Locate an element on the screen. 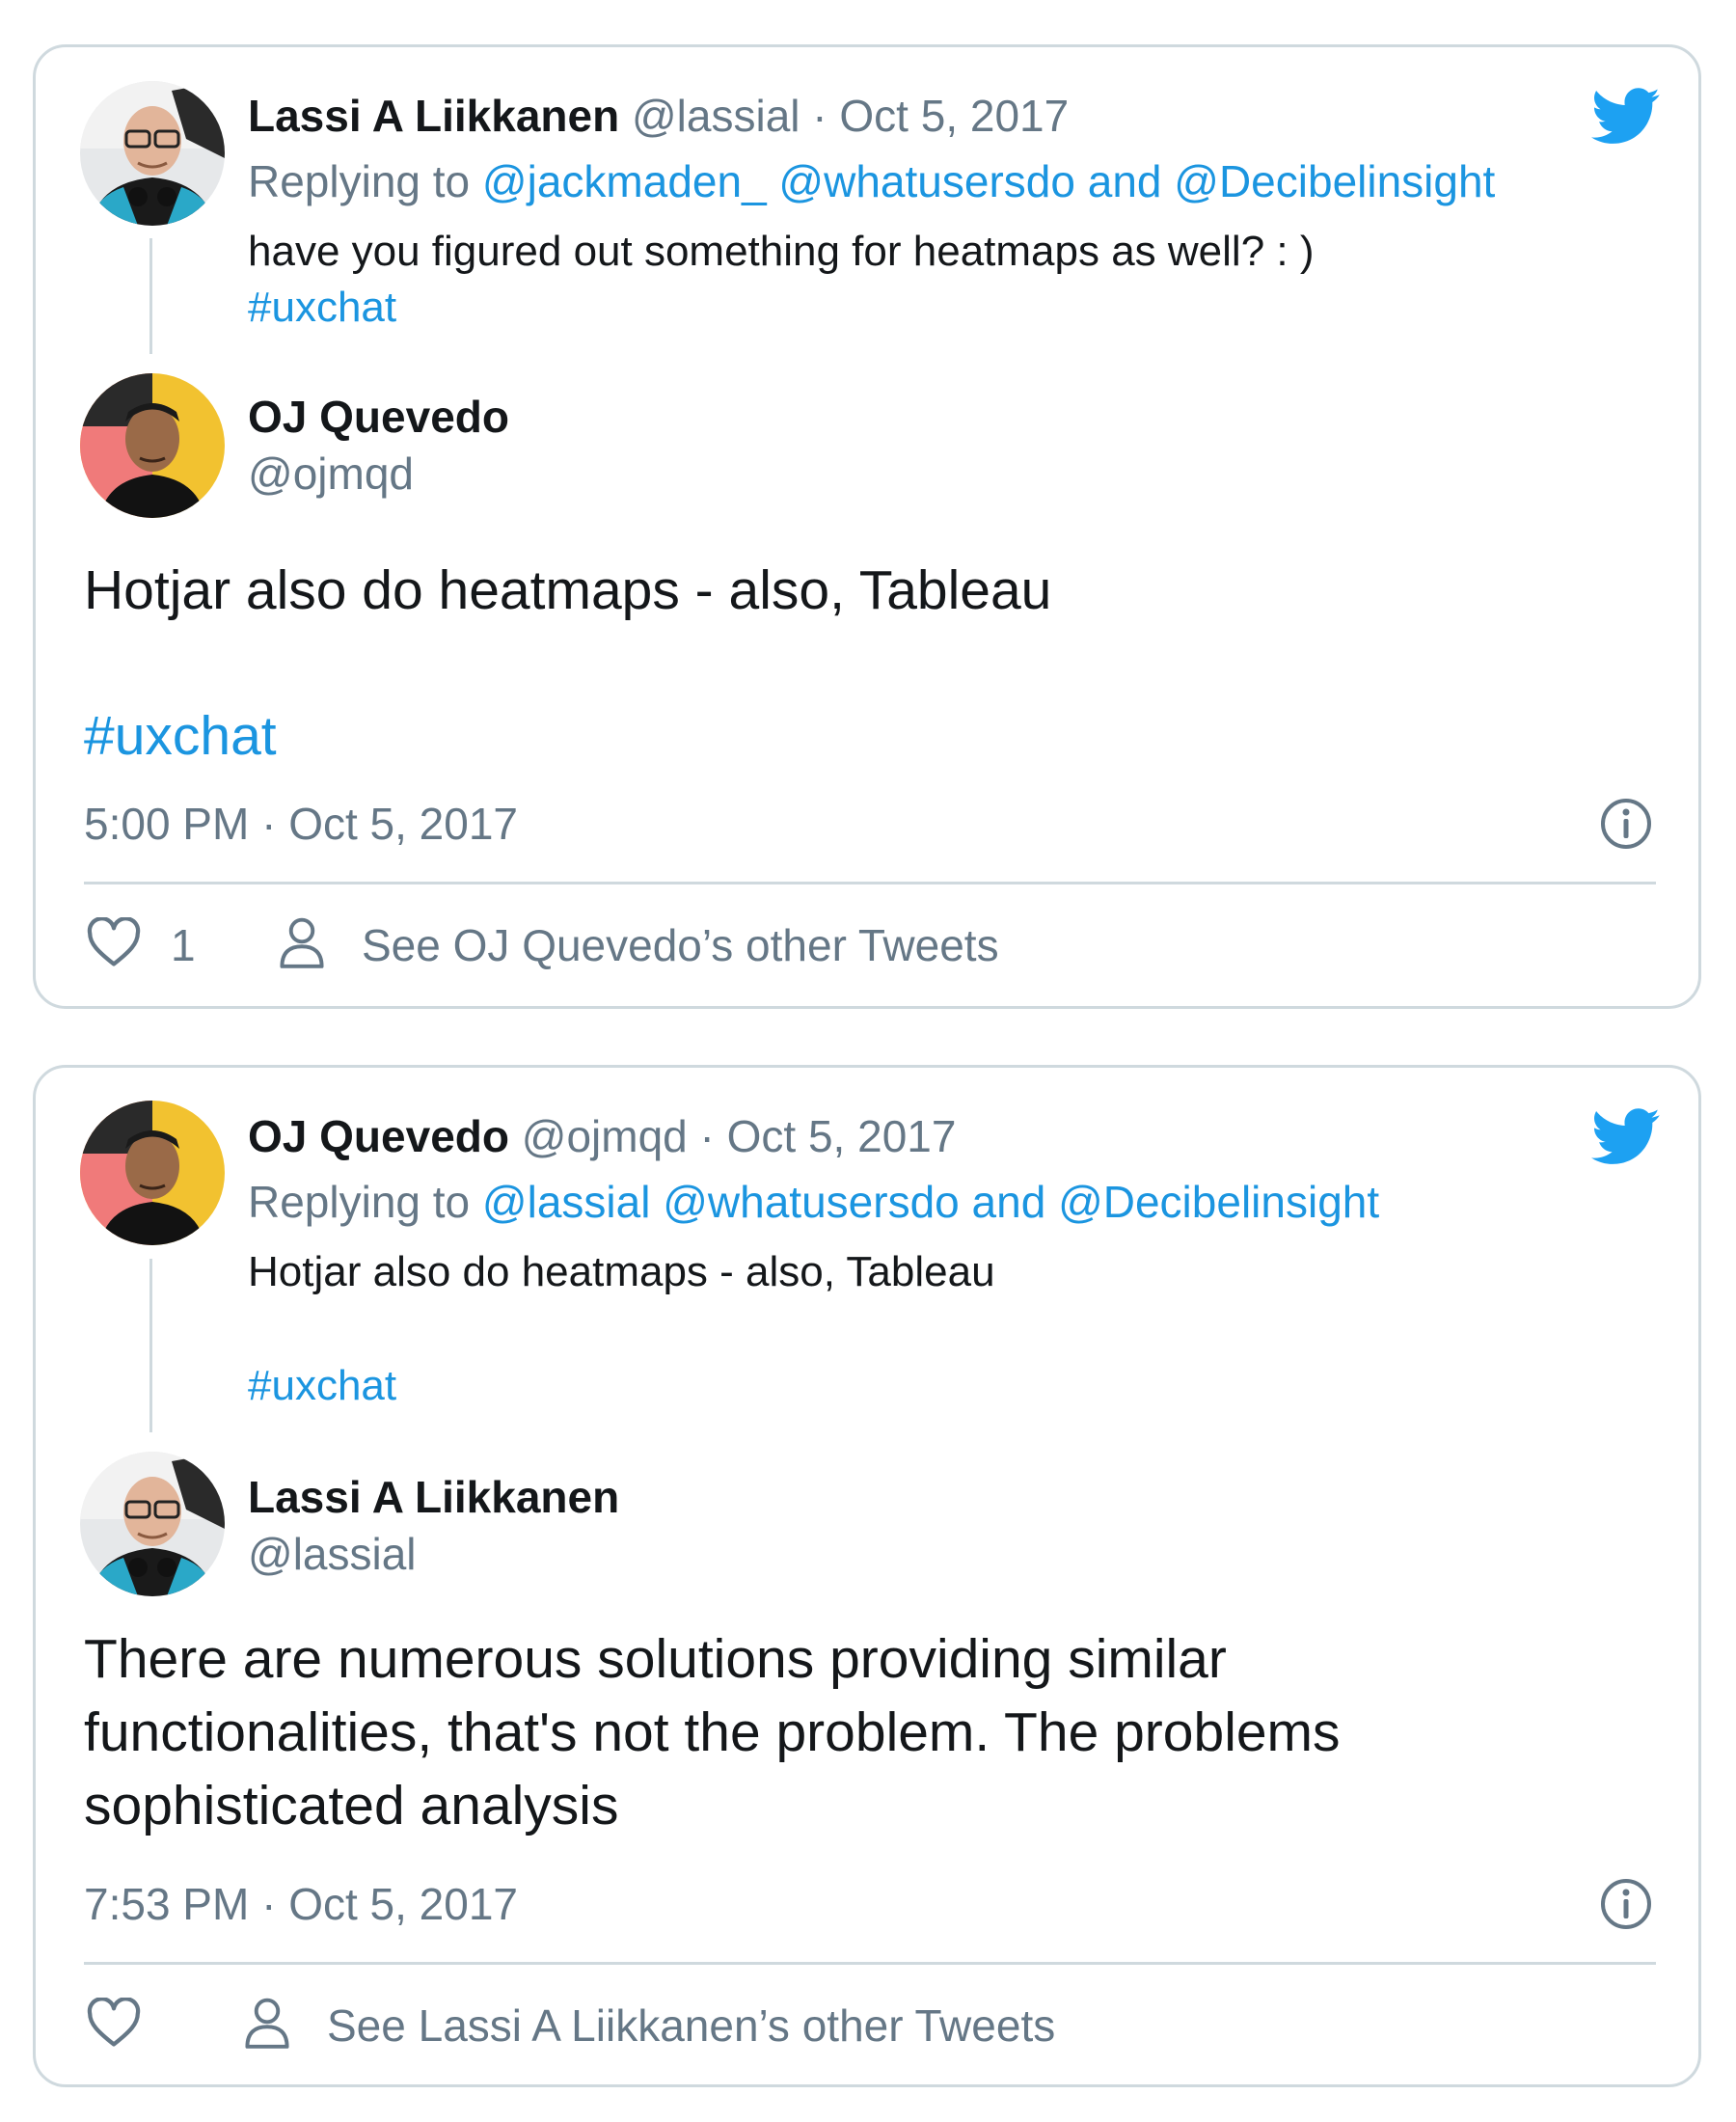 The height and width of the screenshot is (2122, 1736). main-tweet-hashtag: #uxchat is located at coordinates (180, 736).